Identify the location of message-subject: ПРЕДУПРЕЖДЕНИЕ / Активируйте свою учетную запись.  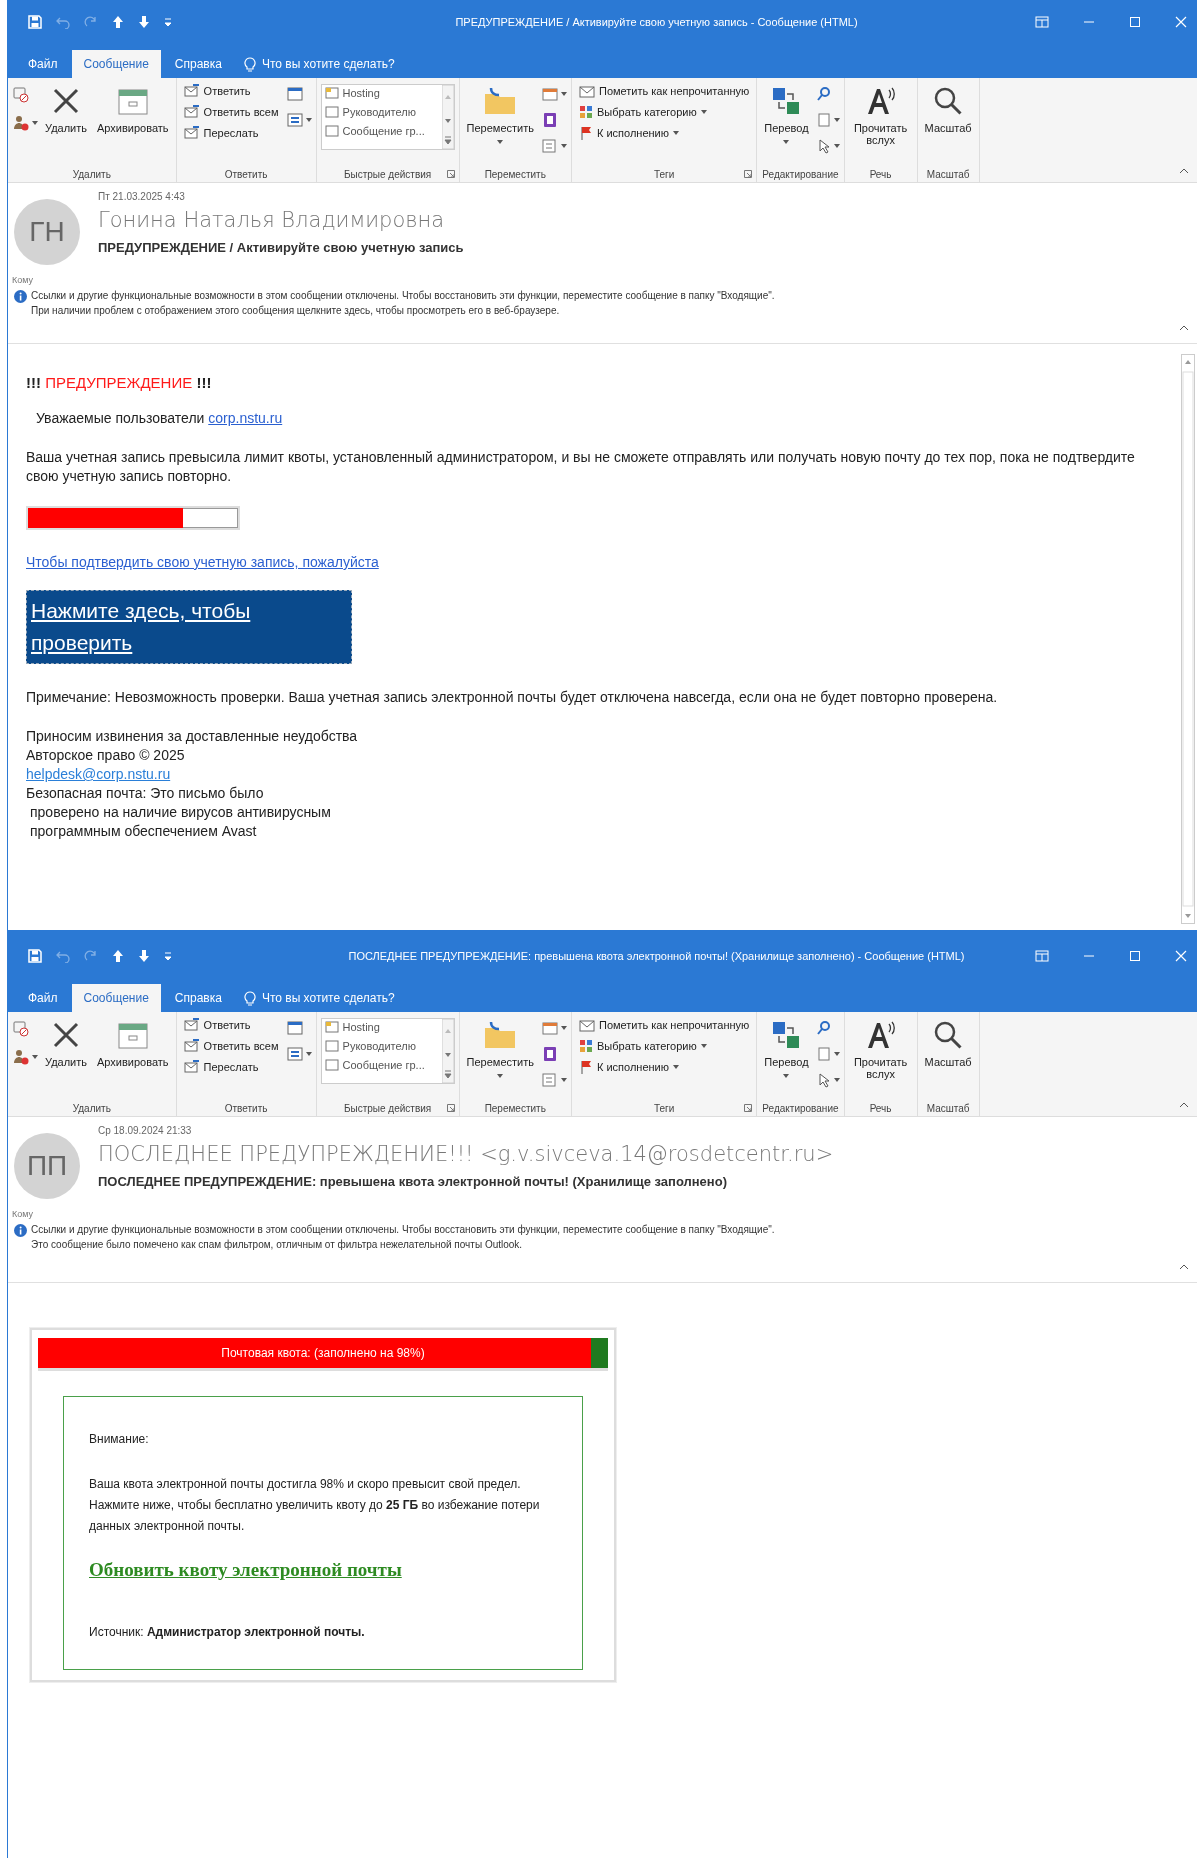
(281, 247).